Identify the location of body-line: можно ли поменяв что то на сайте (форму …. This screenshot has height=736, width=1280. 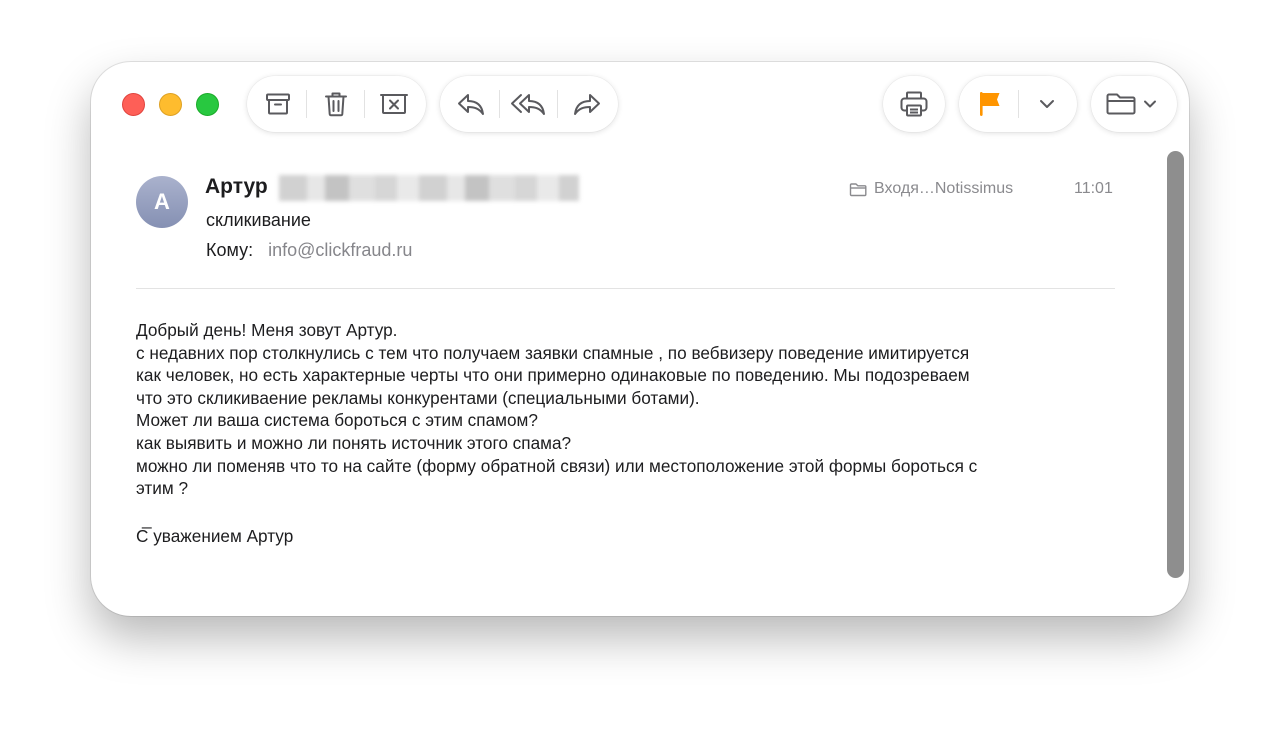
(557, 465).